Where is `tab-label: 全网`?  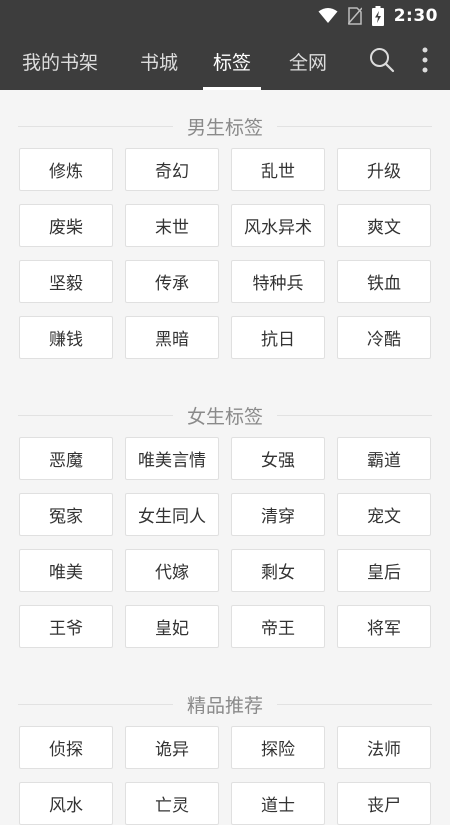
tab-label: 全网 is located at coordinates (307, 62).